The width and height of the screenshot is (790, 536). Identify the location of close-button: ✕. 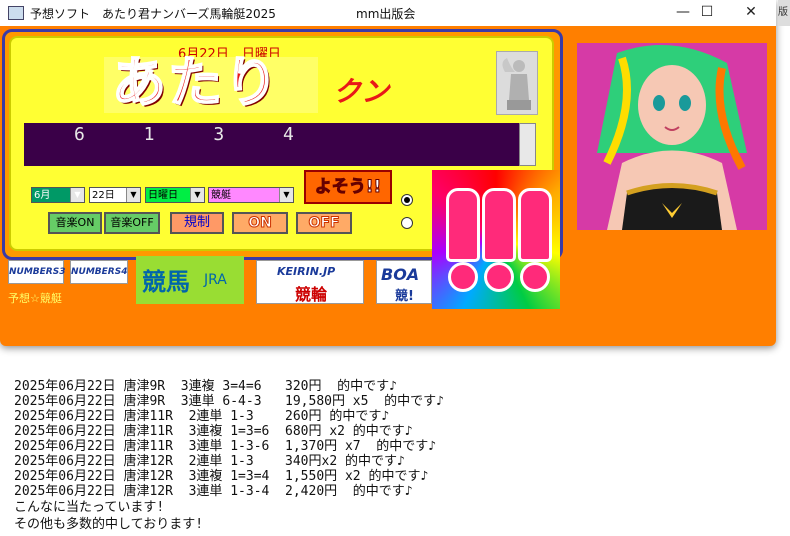
(751, 13).